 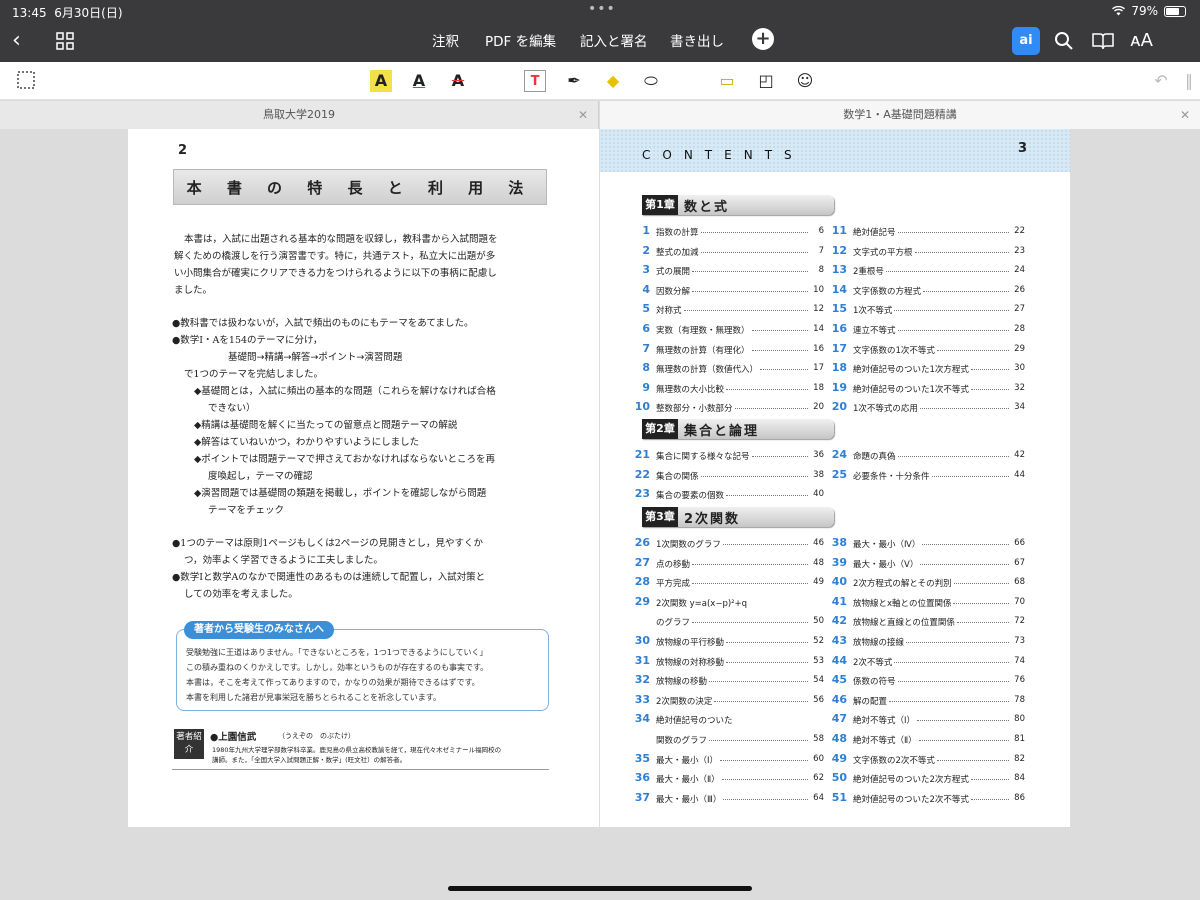 I want to click on text-size-icon: ᴀA, so click(x=1141, y=41).